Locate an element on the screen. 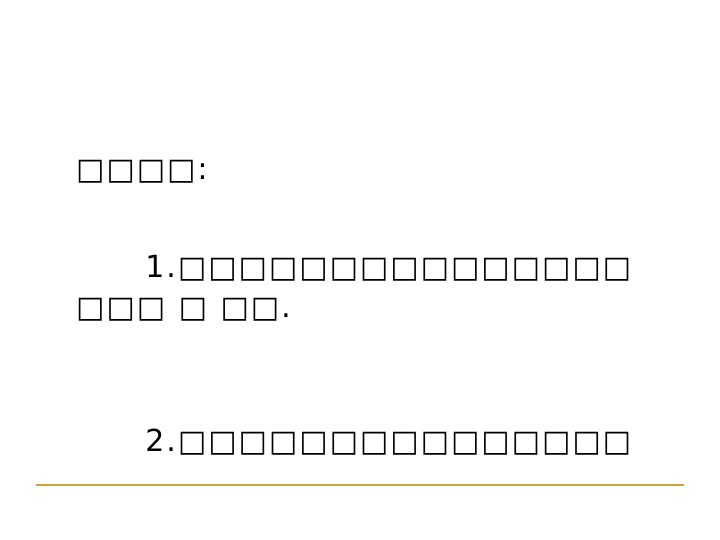  footer-divider is located at coordinates (360, 485).